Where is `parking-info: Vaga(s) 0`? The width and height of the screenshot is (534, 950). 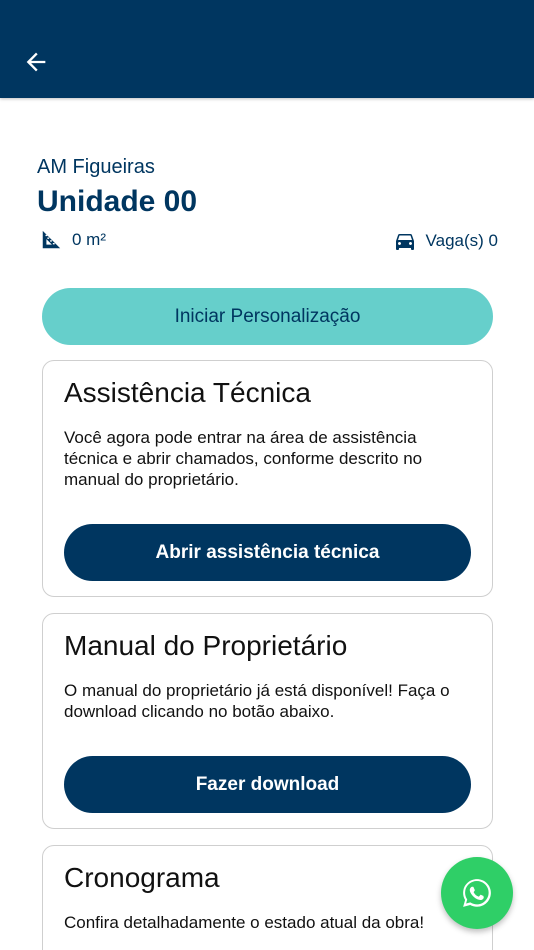
parking-info: Vaga(s) 0 is located at coordinates (445, 241).